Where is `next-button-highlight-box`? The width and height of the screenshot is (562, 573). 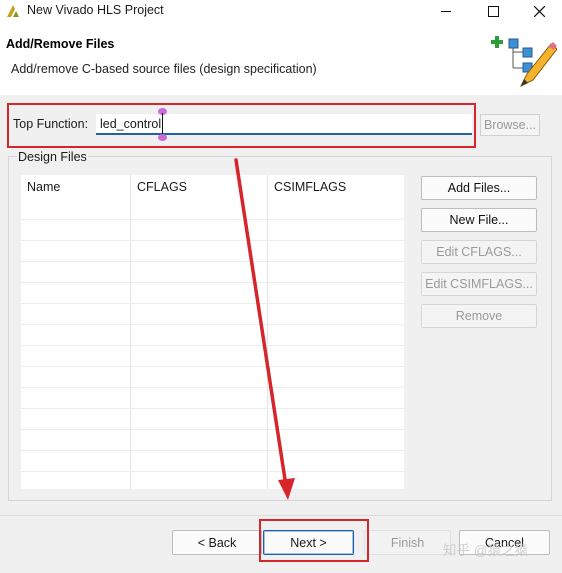
next-button-highlight-box is located at coordinates (314, 540).